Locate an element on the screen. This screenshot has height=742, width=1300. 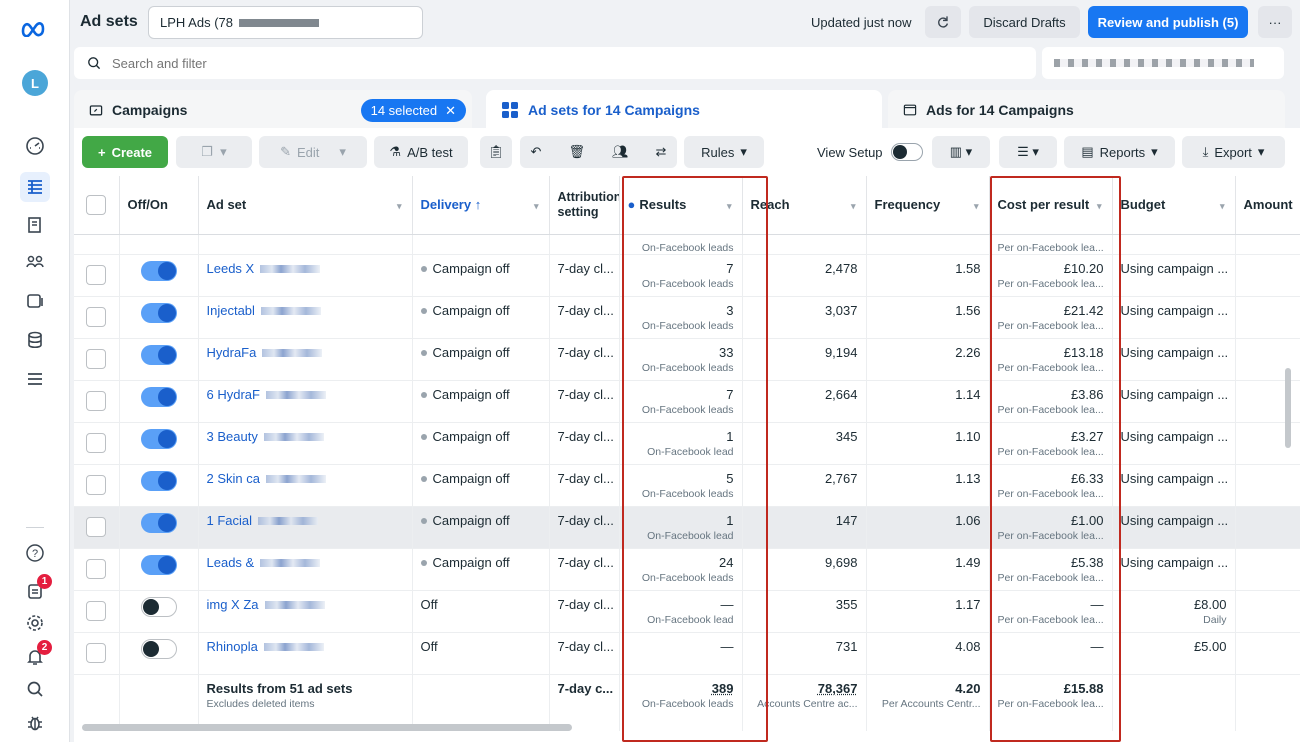
ab-test-button: ⚗ A/B test is located at coordinates (421, 152).